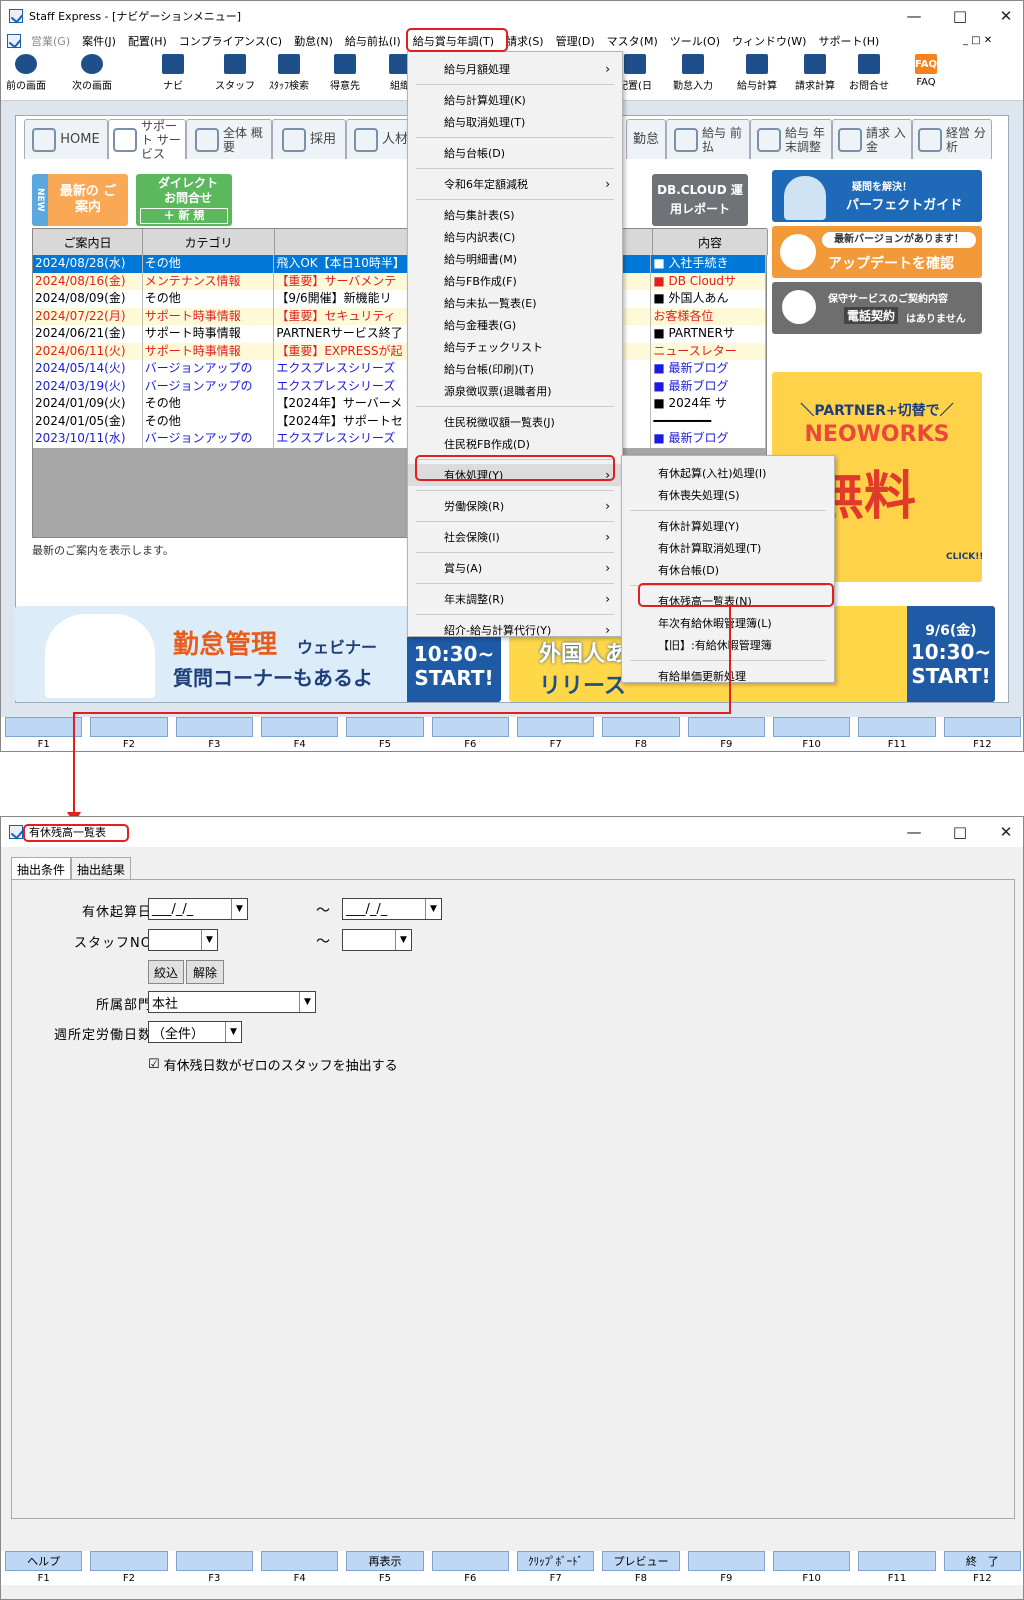 Image resolution: width=1024 pixels, height=1600 pixels. I want to click on toolbar-button-5: 得意先, so click(345, 76).